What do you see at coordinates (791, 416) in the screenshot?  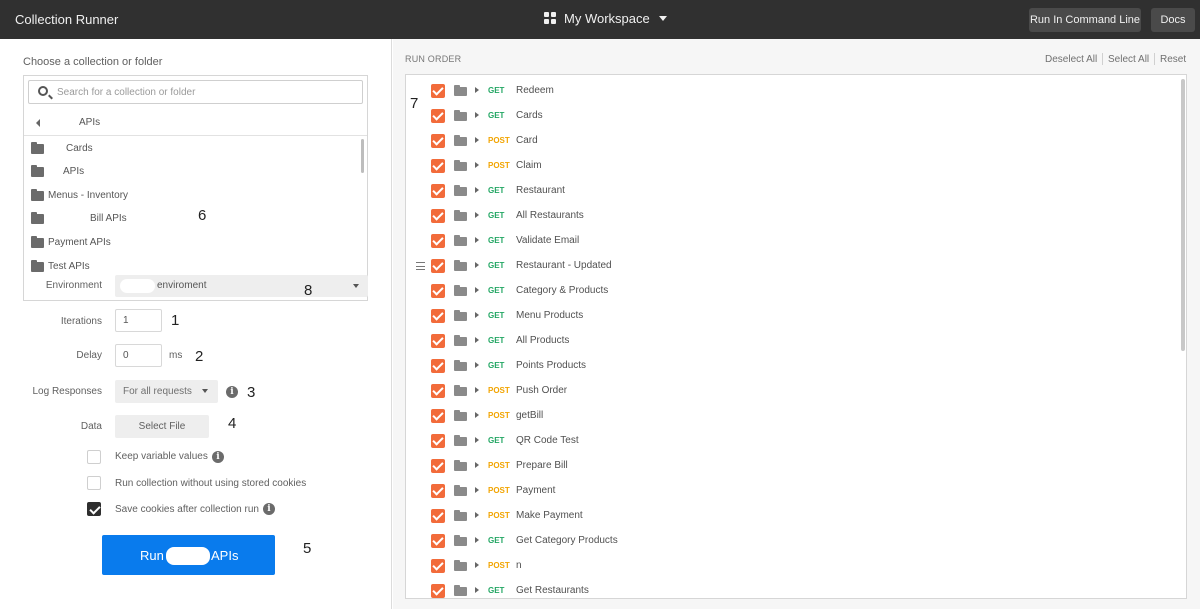 I see `request-row: POST getBill` at bounding box center [791, 416].